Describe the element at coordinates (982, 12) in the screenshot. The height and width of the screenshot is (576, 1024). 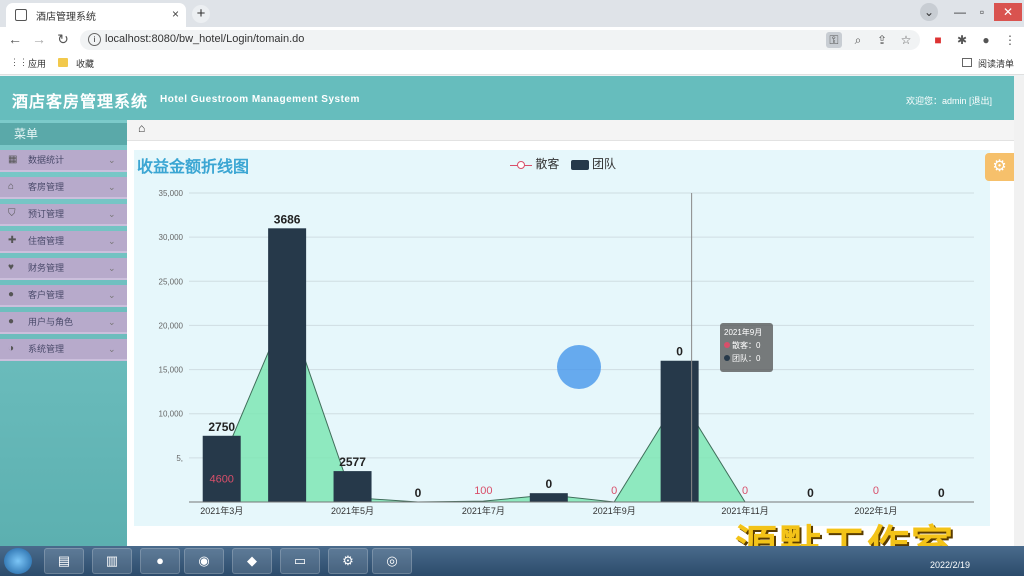
I see `maximize-icon: ▫` at that location.